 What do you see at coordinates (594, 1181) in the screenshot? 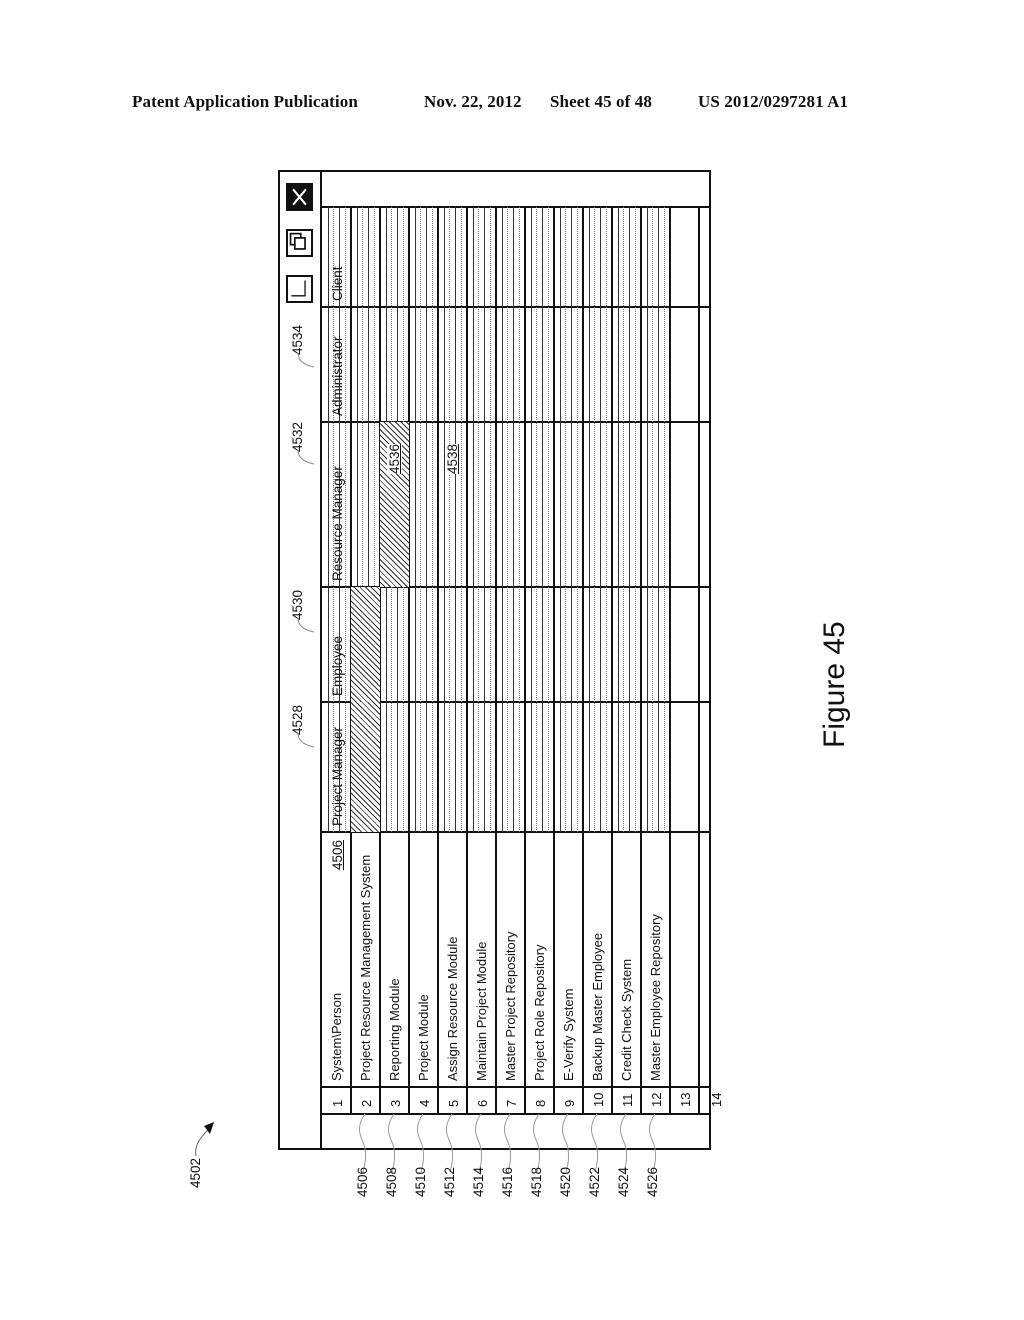
I see `row-ref: 4522` at bounding box center [594, 1181].